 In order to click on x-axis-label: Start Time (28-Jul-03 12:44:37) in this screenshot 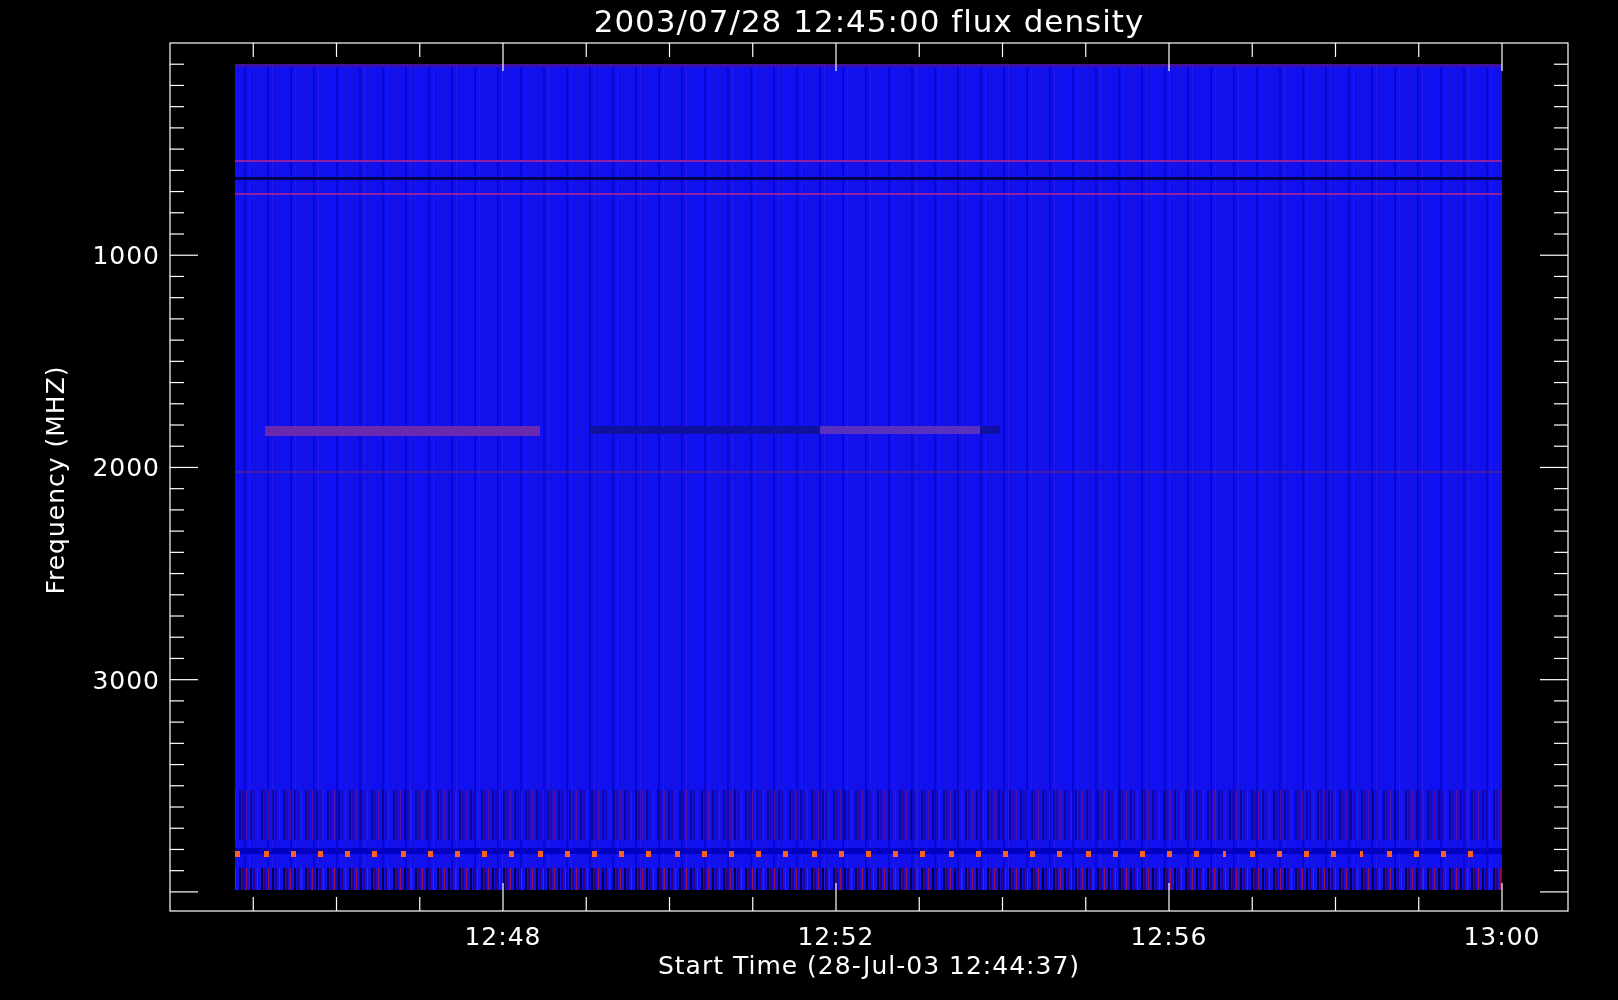, I will do `click(869, 965)`.